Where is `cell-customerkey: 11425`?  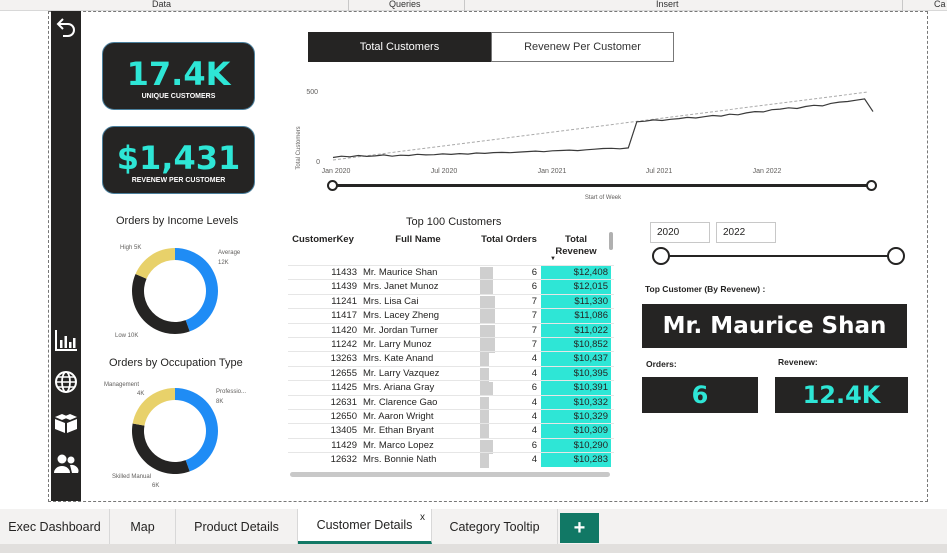 cell-customerkey: 11425 is located at coordinates (344, 388).